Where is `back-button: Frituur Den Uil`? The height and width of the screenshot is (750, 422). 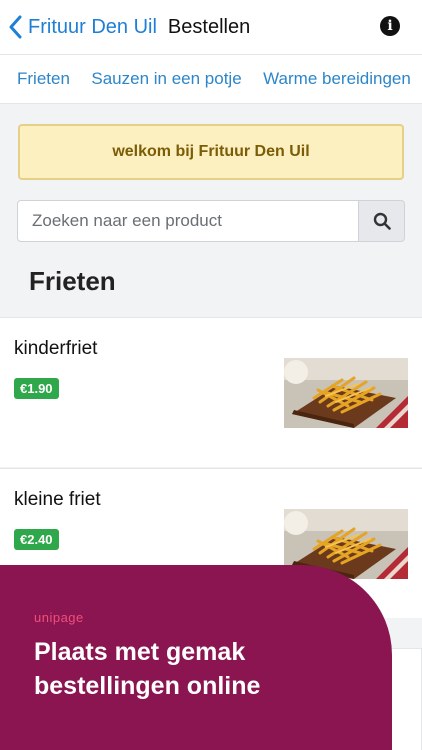 back-button: Frituur Den Uil is located at coordinates (78, 27).